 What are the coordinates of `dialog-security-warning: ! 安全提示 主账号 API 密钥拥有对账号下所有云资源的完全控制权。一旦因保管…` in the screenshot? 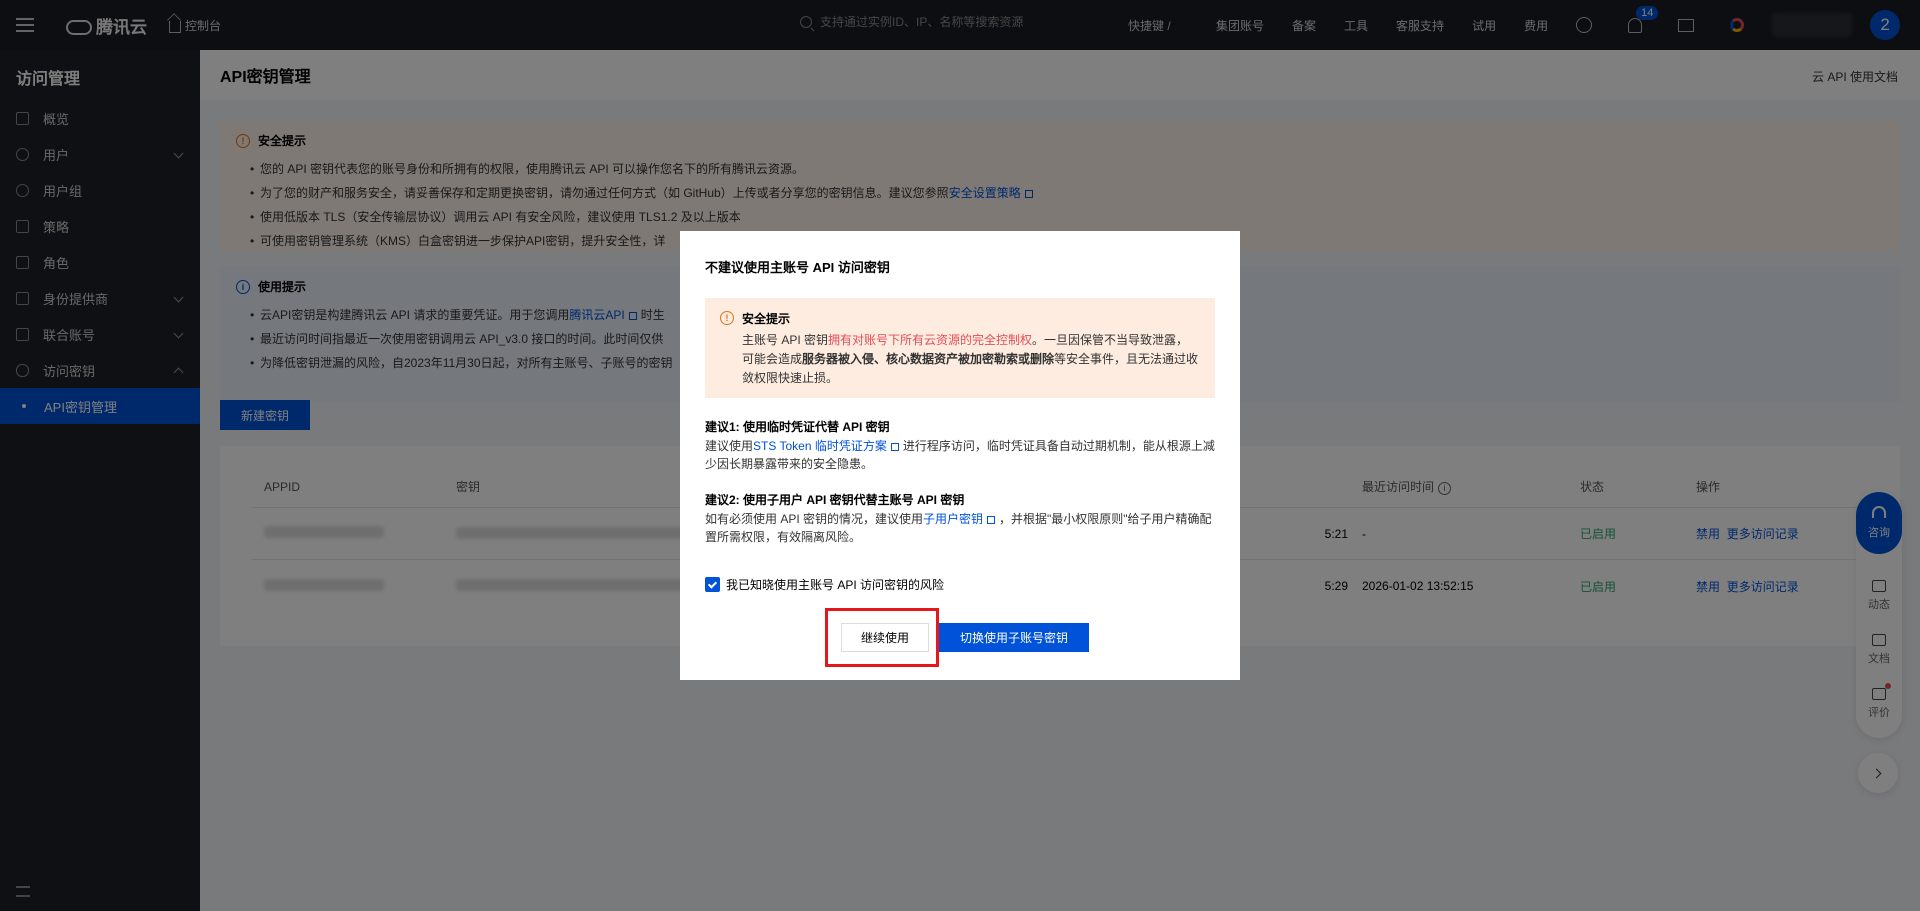 It's located at (960, 348).